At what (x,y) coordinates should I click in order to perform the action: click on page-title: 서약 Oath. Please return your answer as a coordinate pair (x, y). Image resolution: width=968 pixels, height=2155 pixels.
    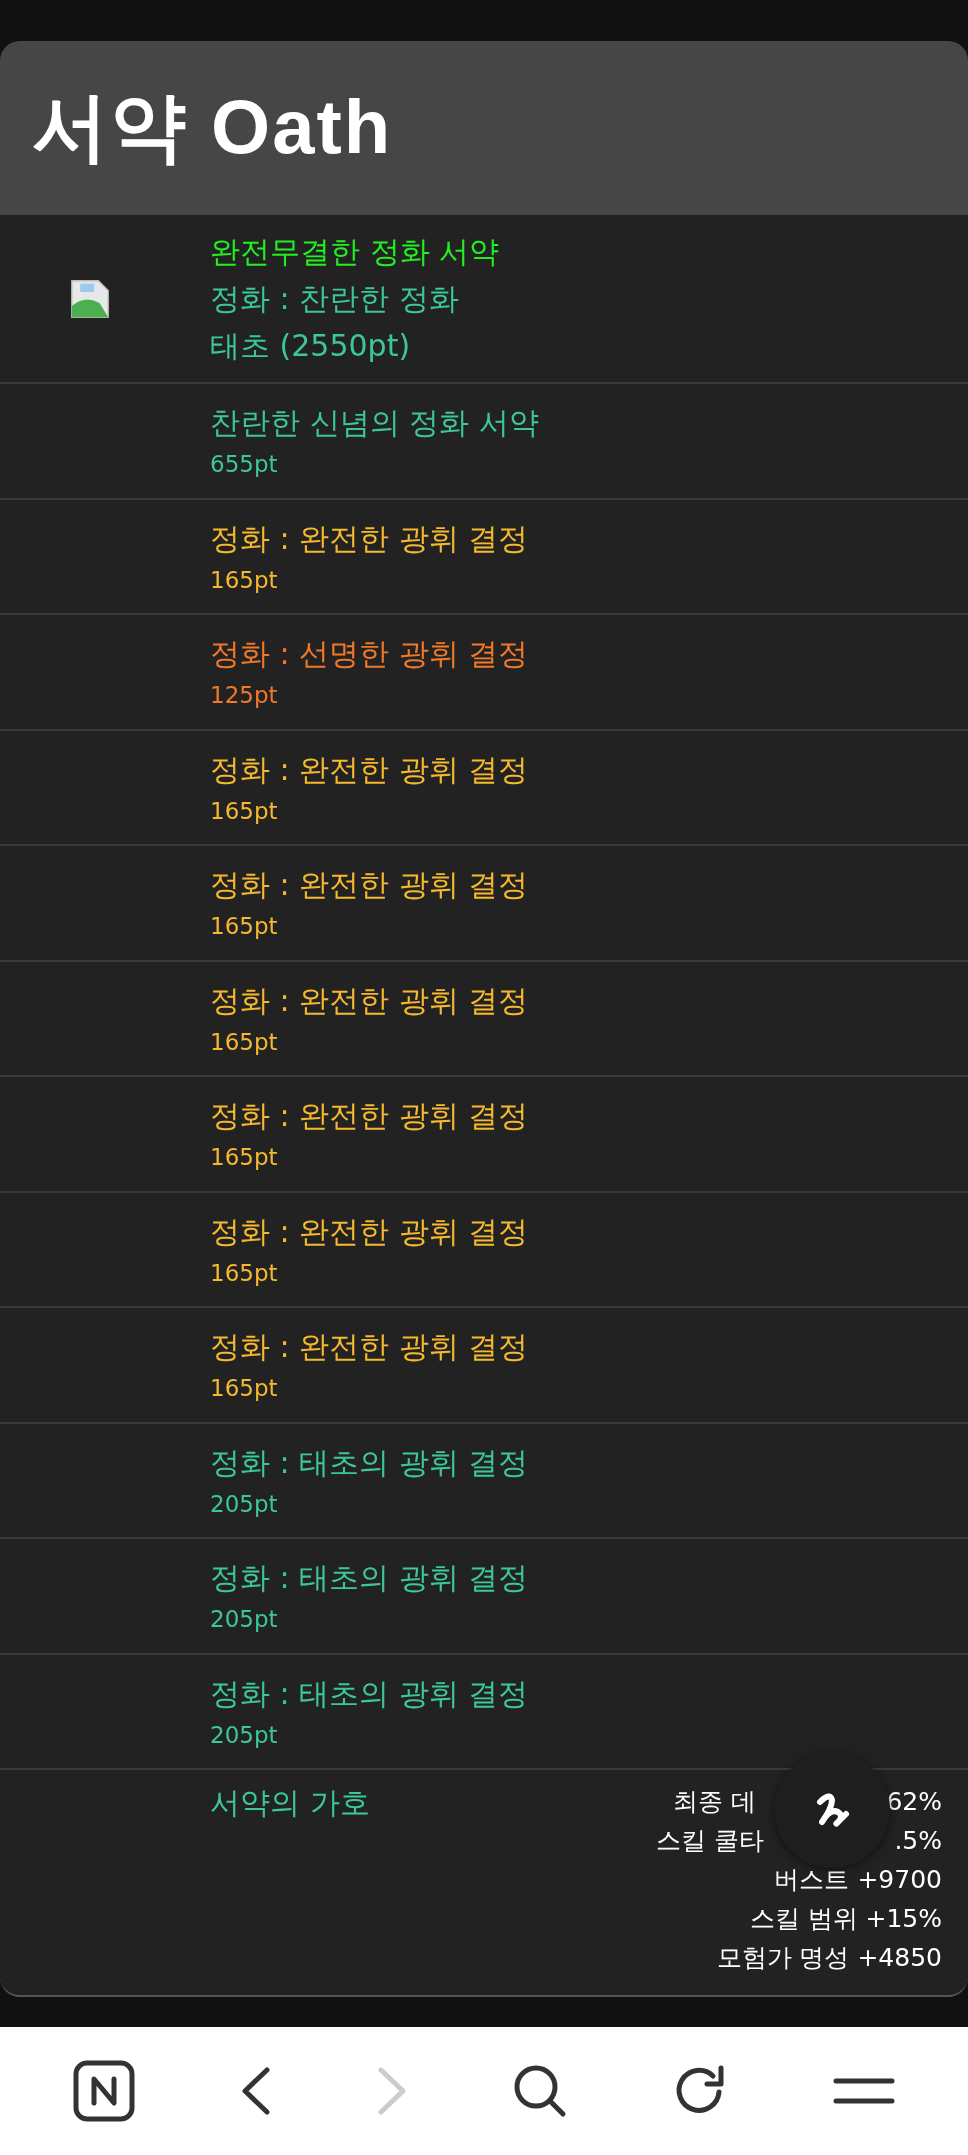
    Looking at the image, I should click on (212, 126).